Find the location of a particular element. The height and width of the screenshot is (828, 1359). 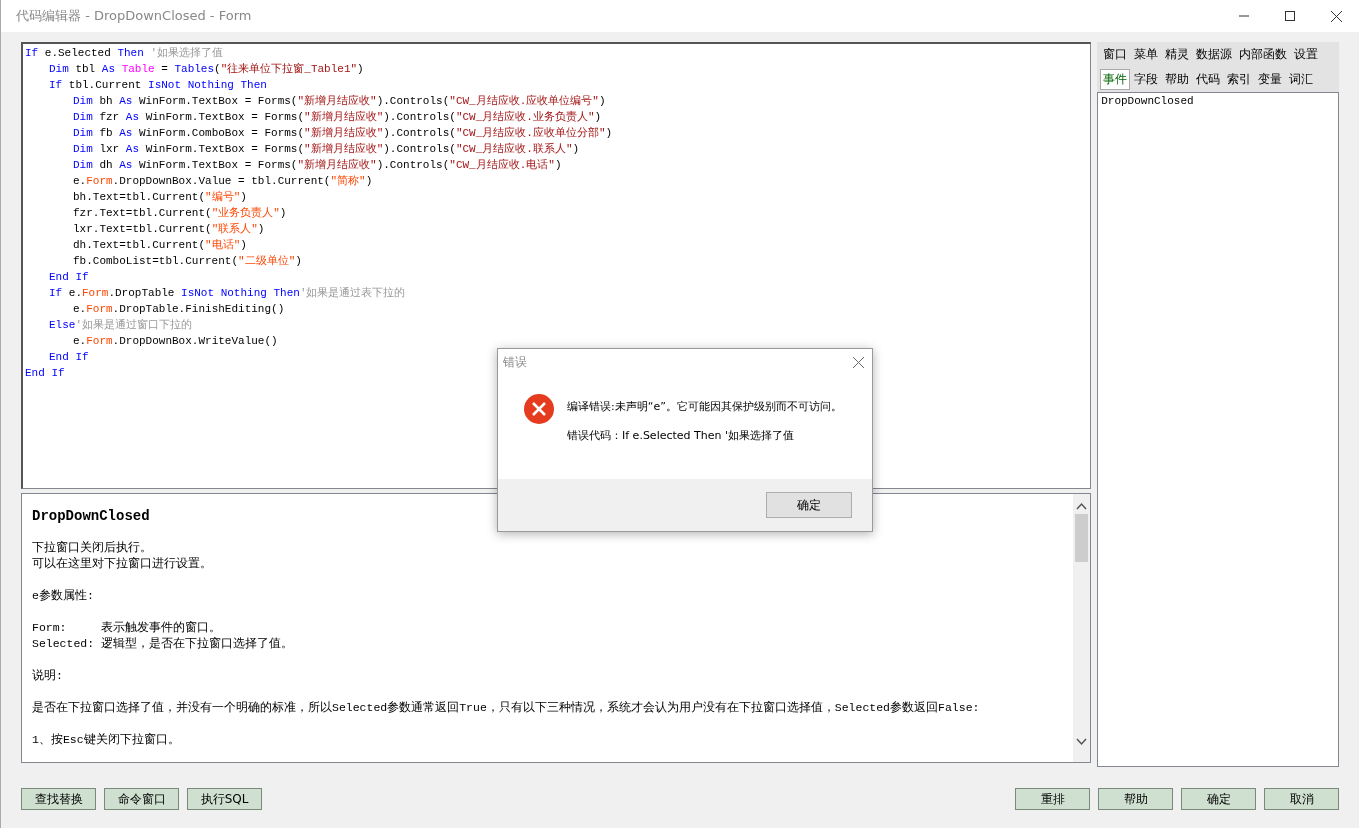

side-tab: 字段 is located at coordinates (1146, 79).